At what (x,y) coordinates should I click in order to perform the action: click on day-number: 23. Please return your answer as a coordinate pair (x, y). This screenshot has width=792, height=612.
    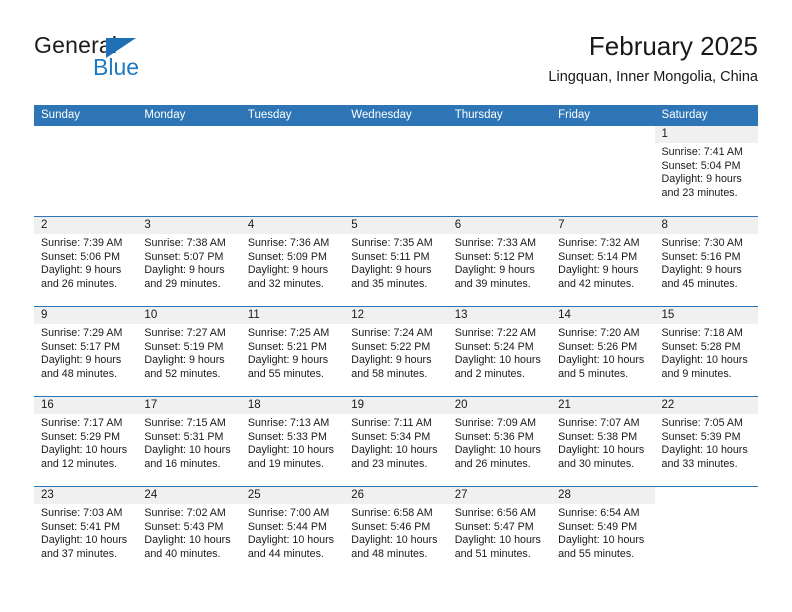
    Looking at the image, I should click on (47, 495).